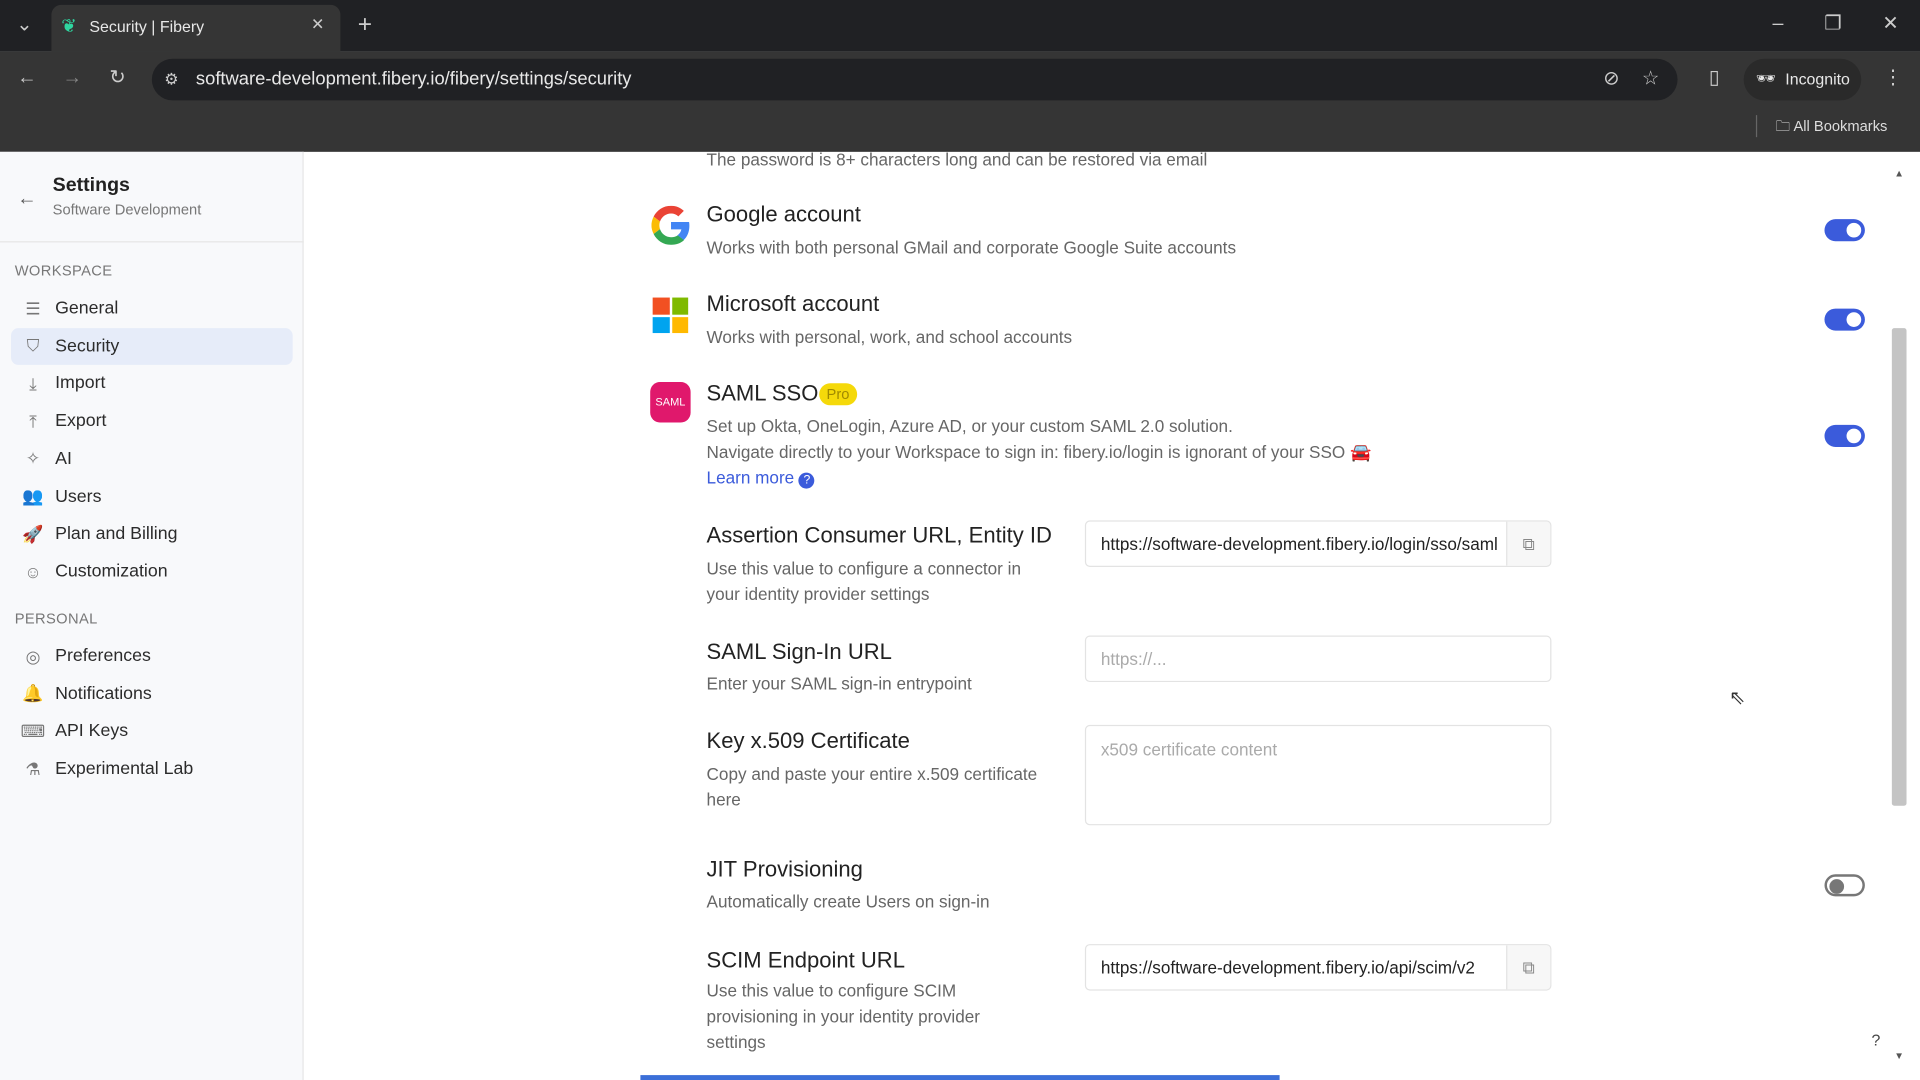 The image size is (1920, 1080). What do you see at coordinates (152, 383) in the screenshot?
I see `sidebar-item-import: ⤓ Import` at bounding box center [152, 383].